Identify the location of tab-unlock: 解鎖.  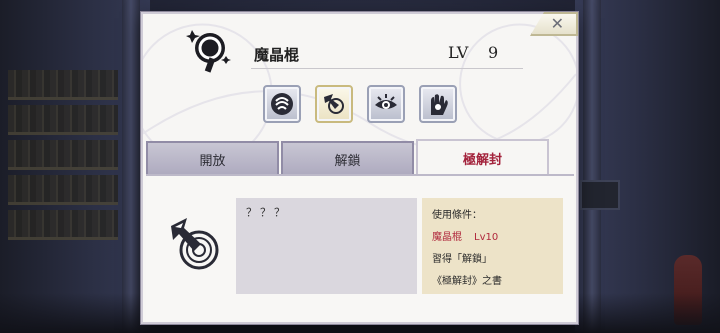
(347, 158).